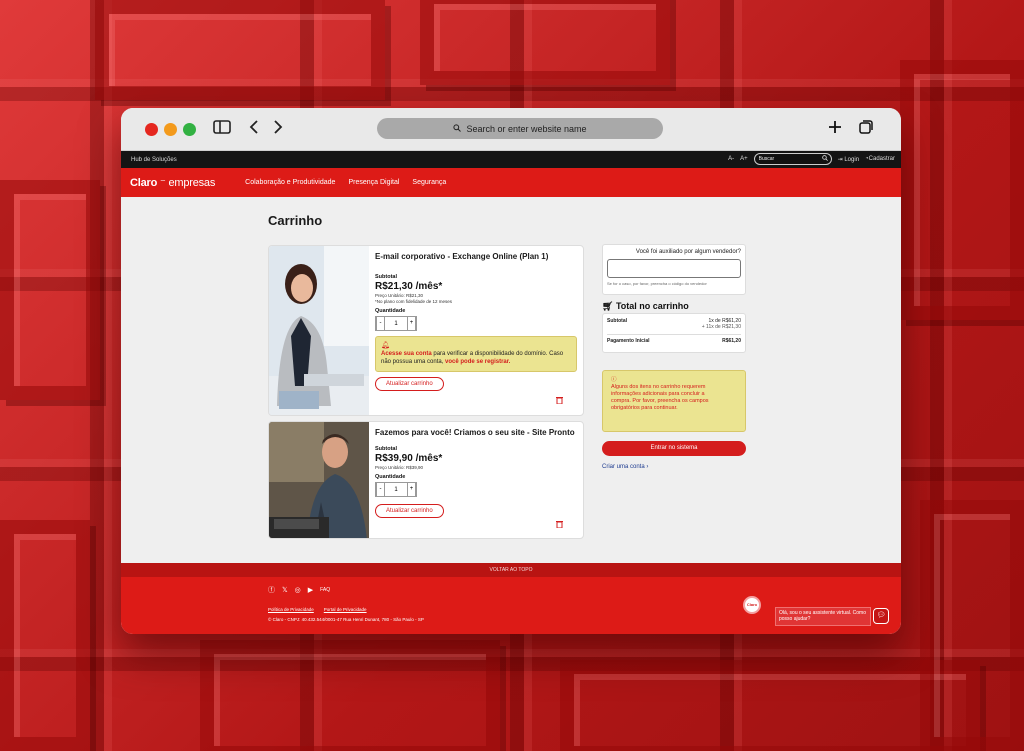  Describe the element at coordinates (409, 458) in the screenshot. I see `product-price: R$39,90 /mês*` at that location.